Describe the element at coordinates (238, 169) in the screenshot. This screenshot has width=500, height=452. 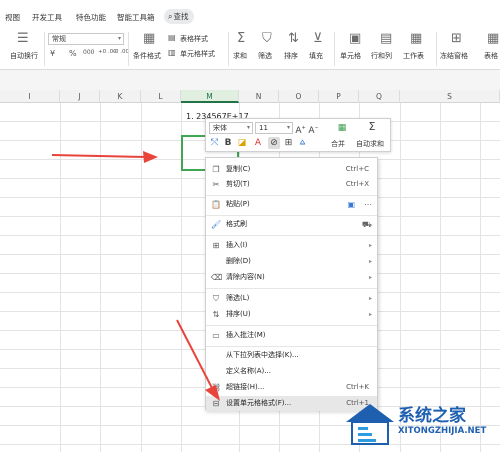
I see `menu-item-label: 复制(C)` at that location.